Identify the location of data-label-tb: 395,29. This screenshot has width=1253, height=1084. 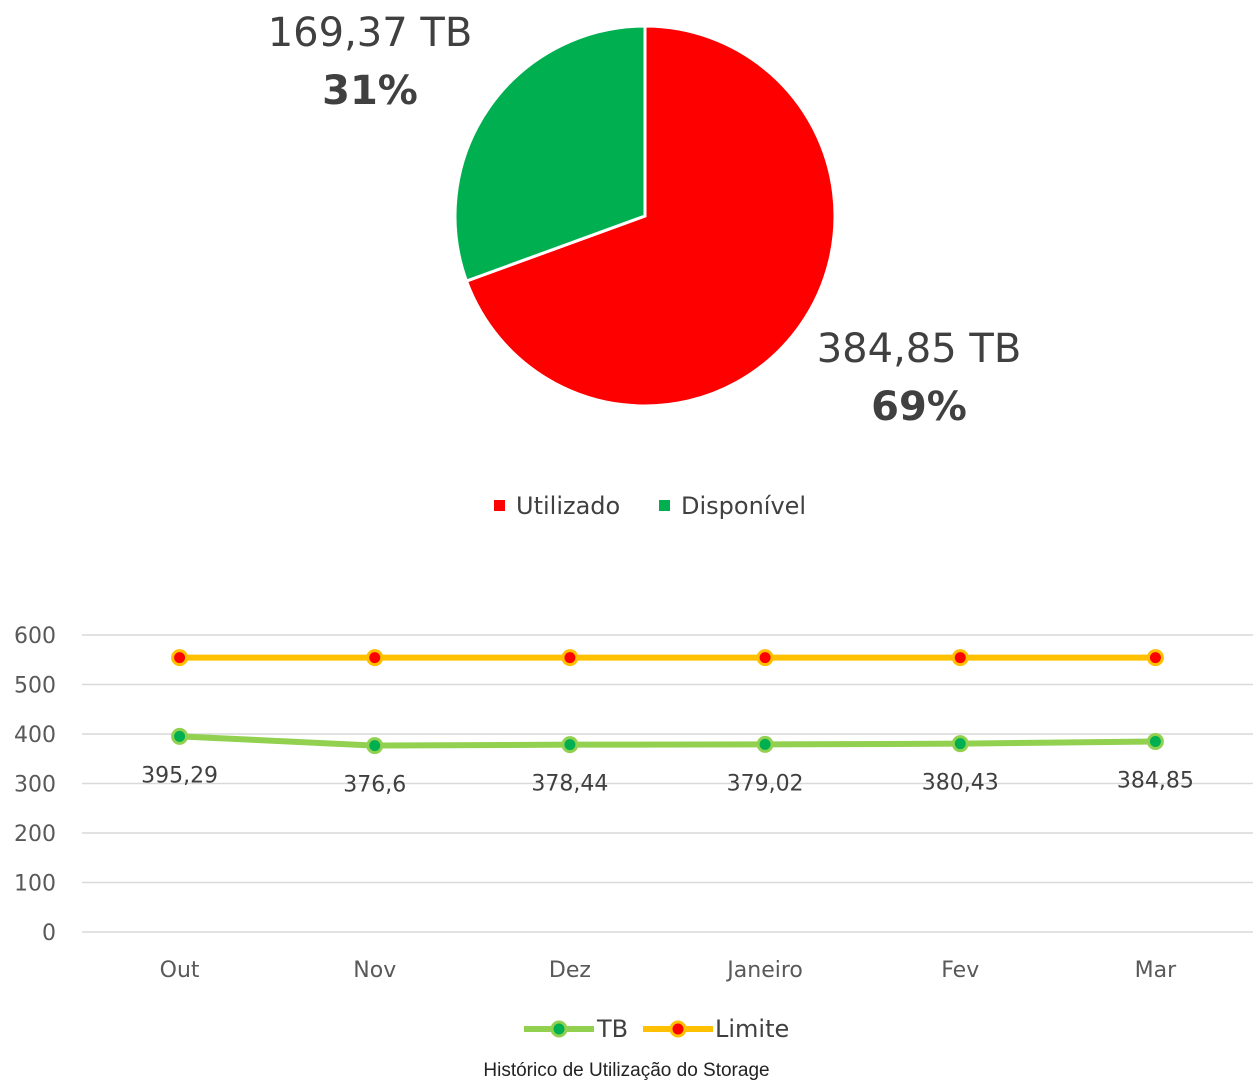
(179, 775).